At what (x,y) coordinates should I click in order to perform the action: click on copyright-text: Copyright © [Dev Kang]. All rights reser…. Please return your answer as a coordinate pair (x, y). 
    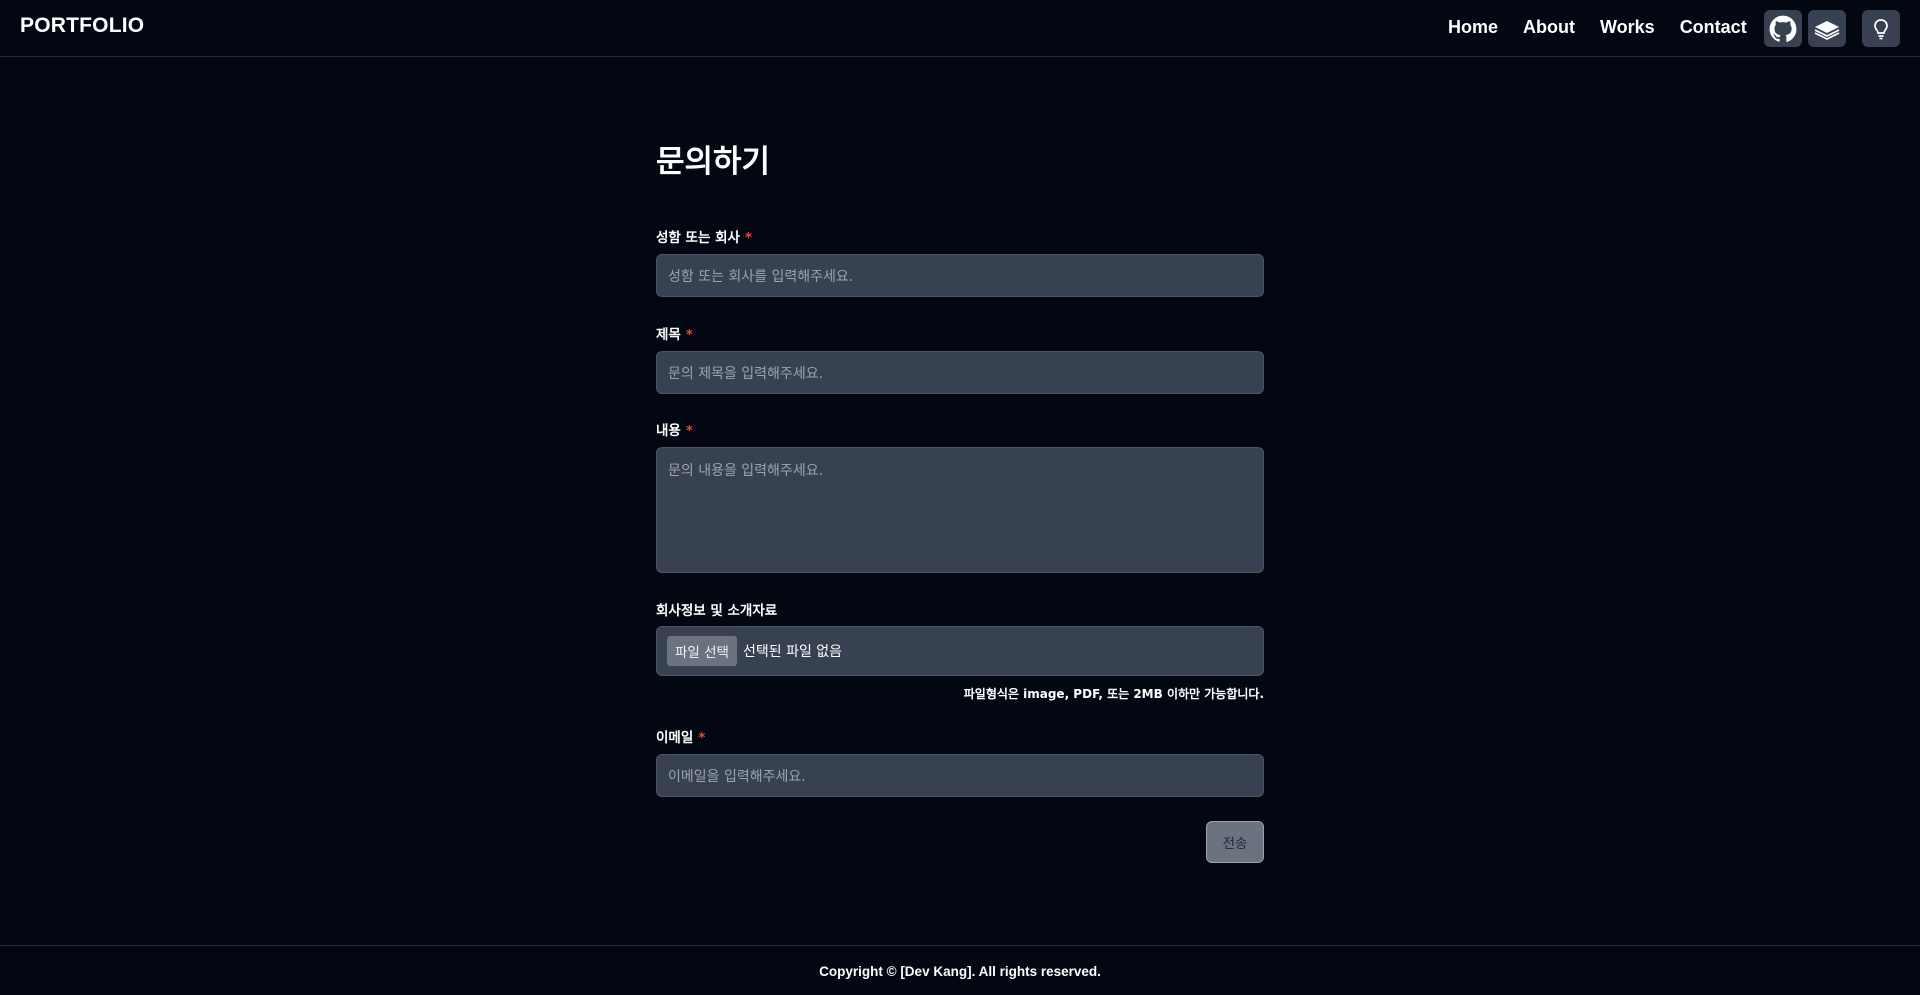
    Looking at the image, I should click on (960, 971).